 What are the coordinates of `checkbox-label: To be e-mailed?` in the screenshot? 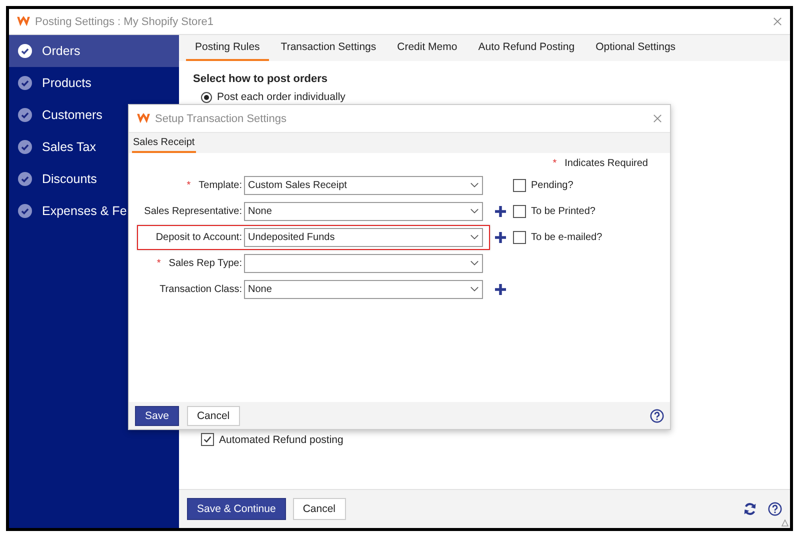 It's located at (566, 237).